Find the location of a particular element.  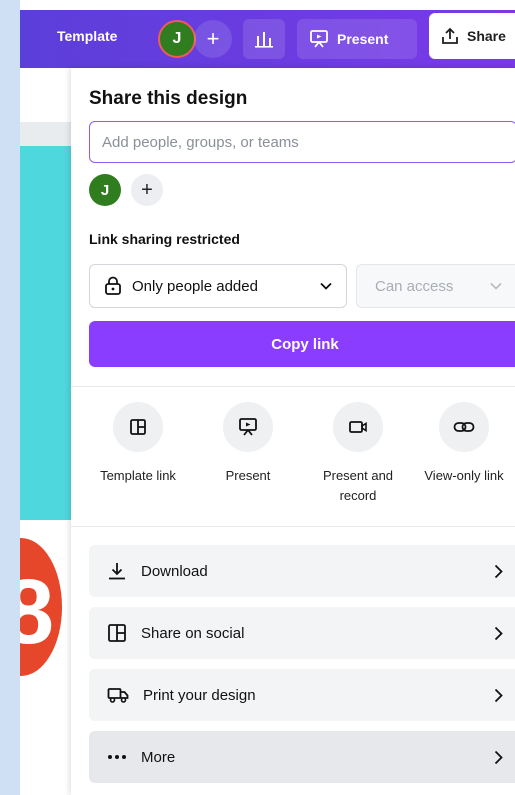

bar-chart-icon is located at coordinates (264, 40).